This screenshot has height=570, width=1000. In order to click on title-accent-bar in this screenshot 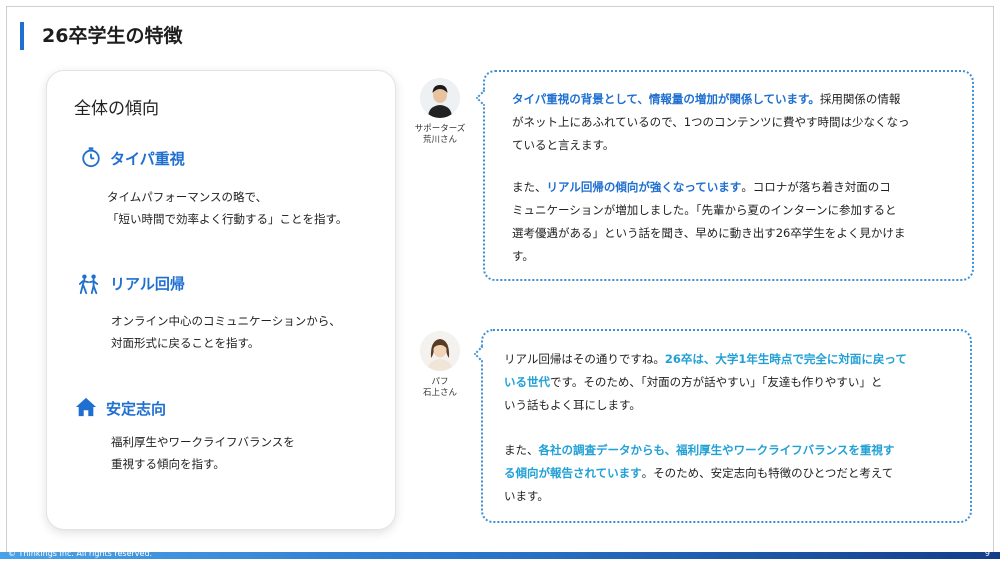, I will do `click(22, 36)`.